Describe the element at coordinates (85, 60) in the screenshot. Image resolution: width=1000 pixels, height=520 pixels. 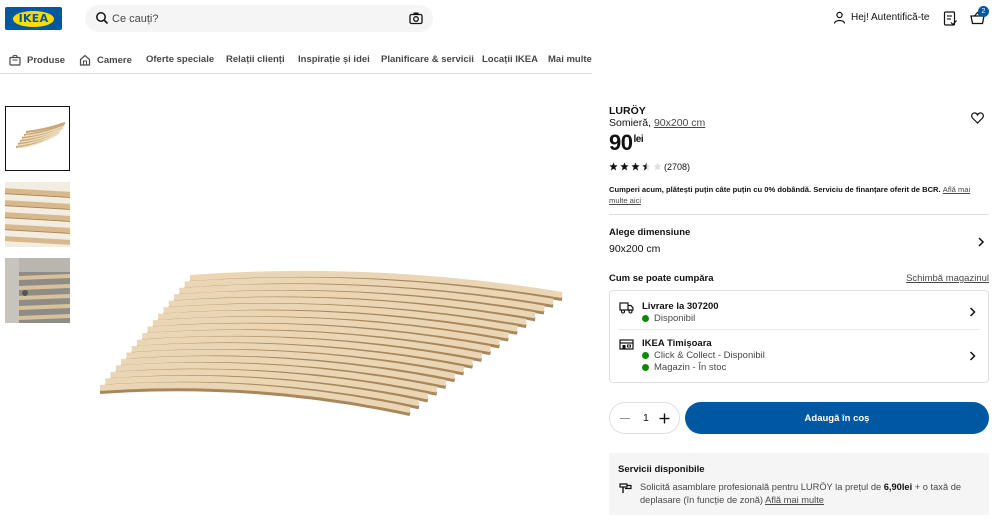
I see `home-icon` at that location.